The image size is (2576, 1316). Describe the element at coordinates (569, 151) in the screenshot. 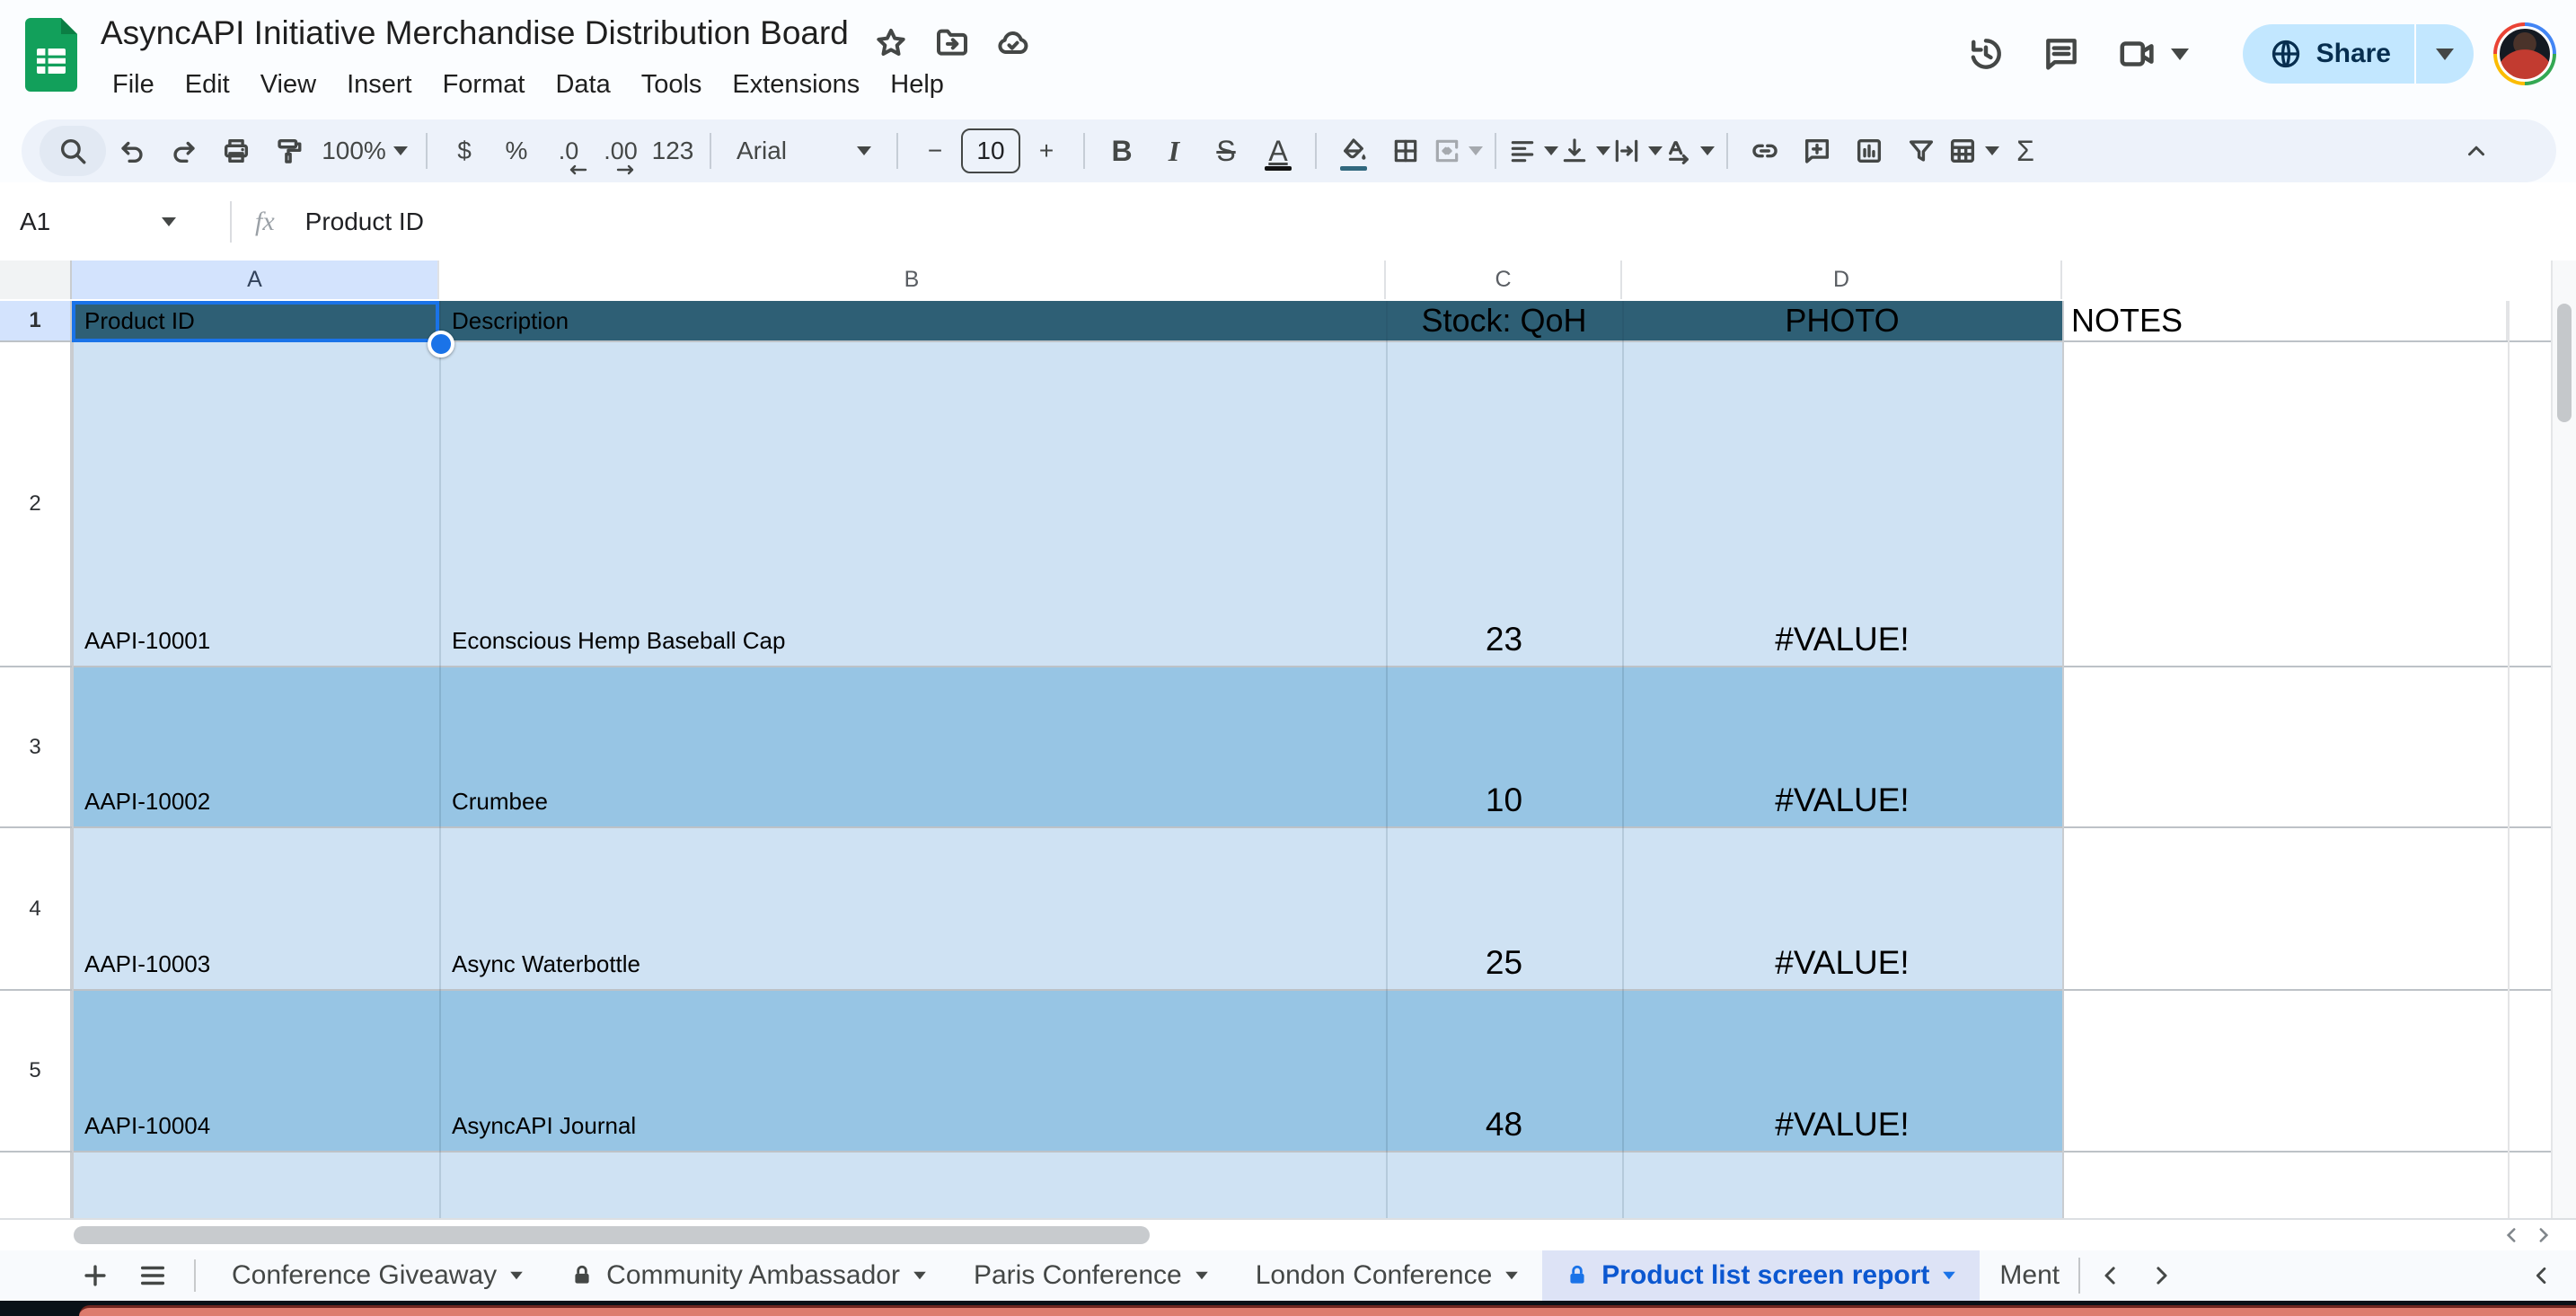

I see `decrease-decimal-button: .0` at that location.